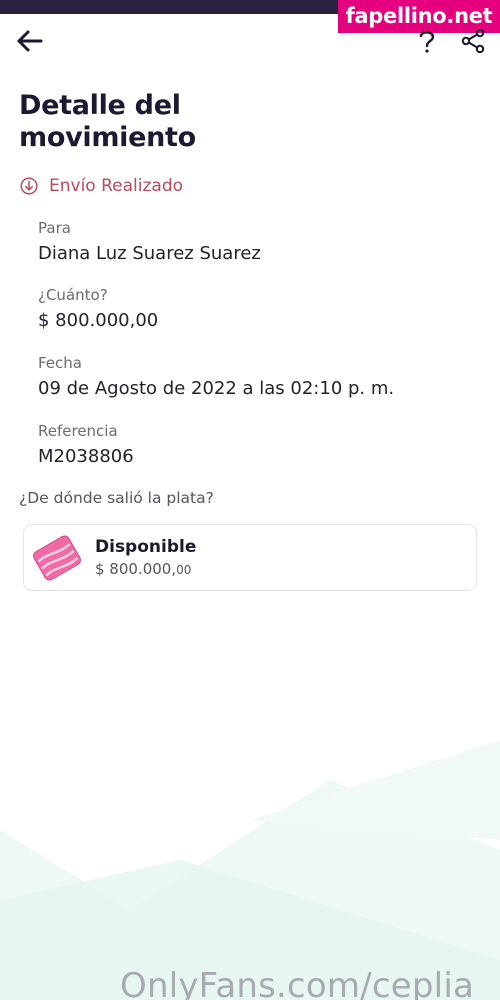 Image resolution: width=500 pixels, height=1000 pixels. What do you see at coordinates (29, 186) in the screenshot?
I see `arrow-down-circle-icon` at bounding box center [29, 186].